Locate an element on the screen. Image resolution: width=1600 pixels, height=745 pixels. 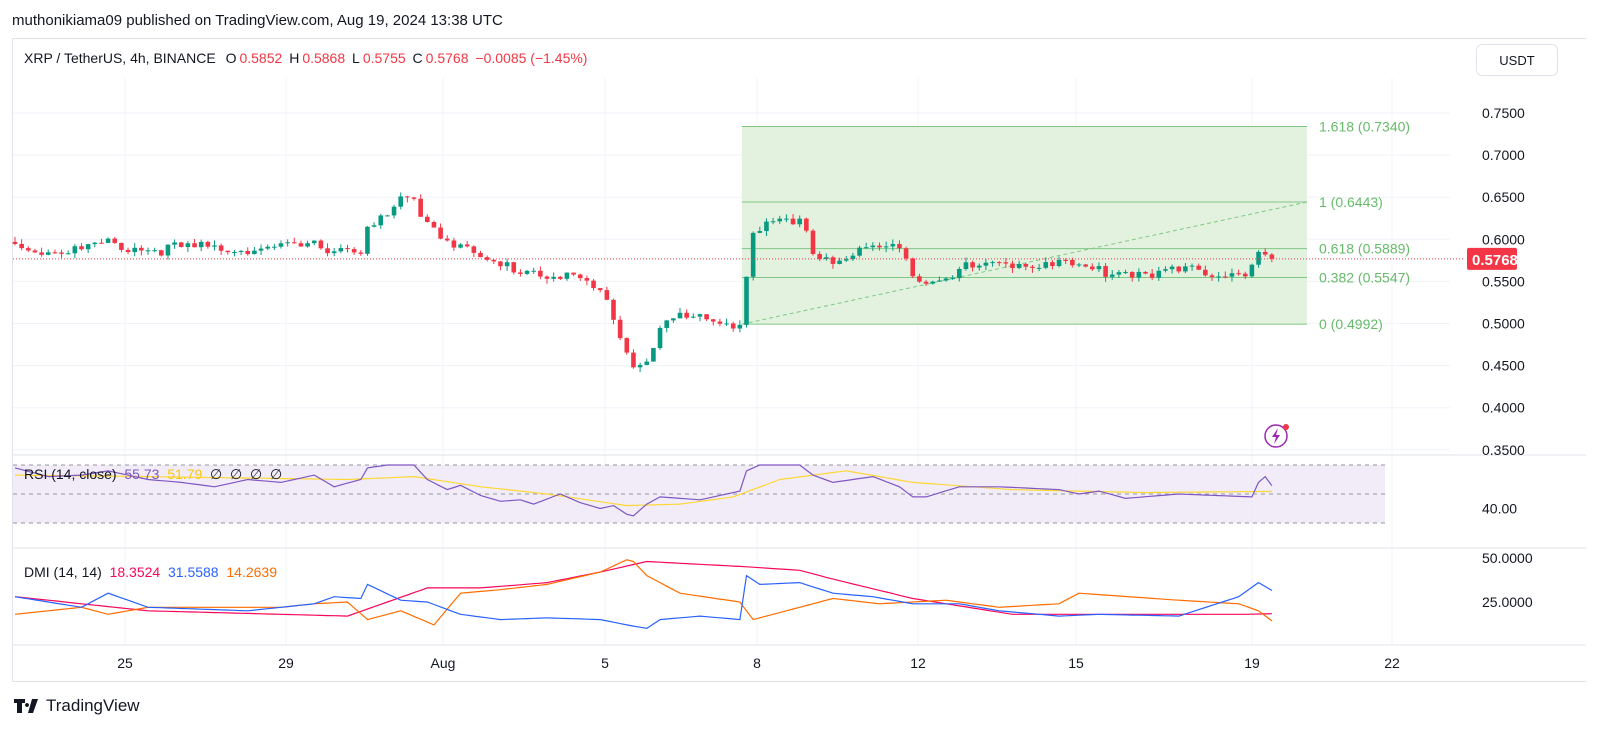
lightning-icon is located at coordinates (1276, 436).